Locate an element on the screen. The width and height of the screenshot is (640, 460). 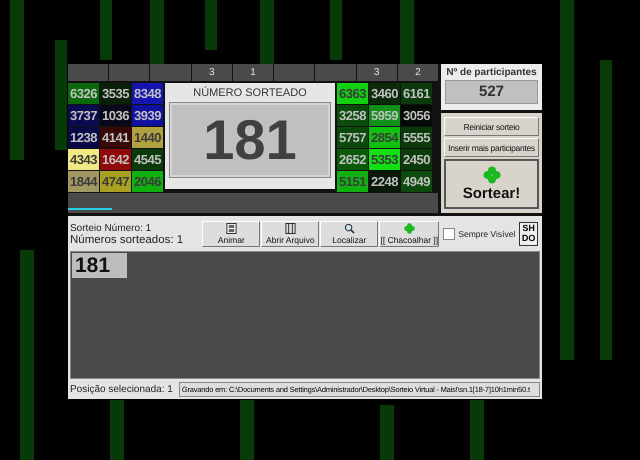
selected-position-label: Posição selecionada: 1 is located at coordinates (121, 389).